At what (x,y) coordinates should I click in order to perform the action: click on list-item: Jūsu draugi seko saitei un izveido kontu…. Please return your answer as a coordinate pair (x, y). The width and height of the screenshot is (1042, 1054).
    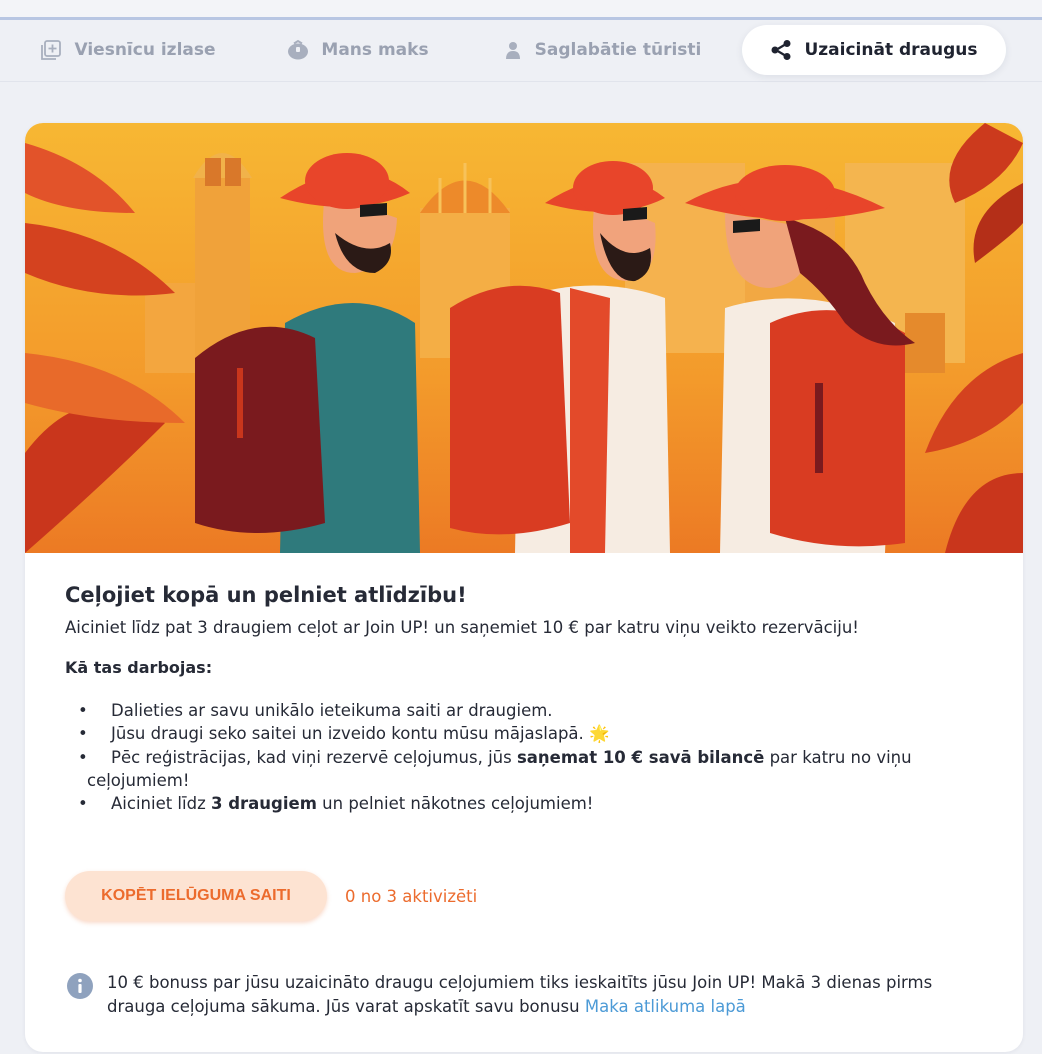
    Looking at the image, I should click on (525, 734).